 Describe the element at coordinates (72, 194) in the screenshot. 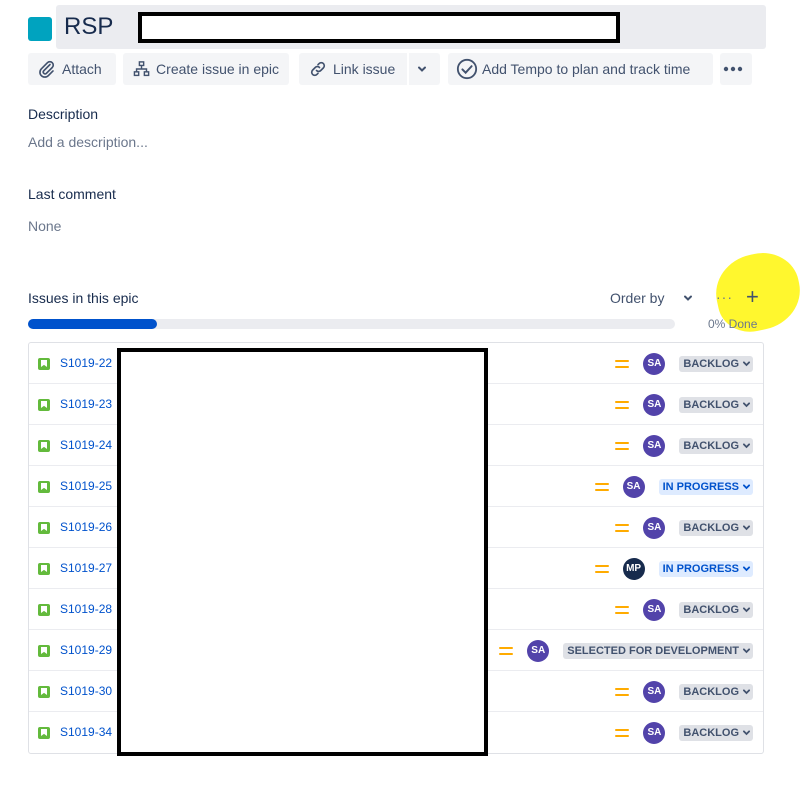

I see `last-comment-label: Last comment` at that location.